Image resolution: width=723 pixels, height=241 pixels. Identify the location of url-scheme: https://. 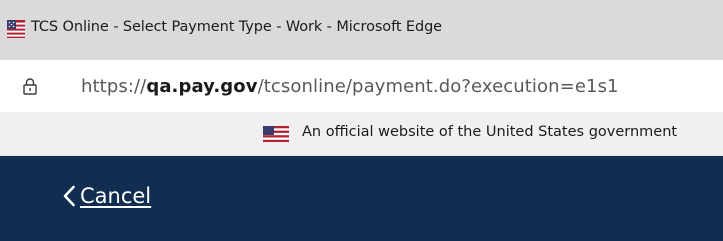
(114, 86).